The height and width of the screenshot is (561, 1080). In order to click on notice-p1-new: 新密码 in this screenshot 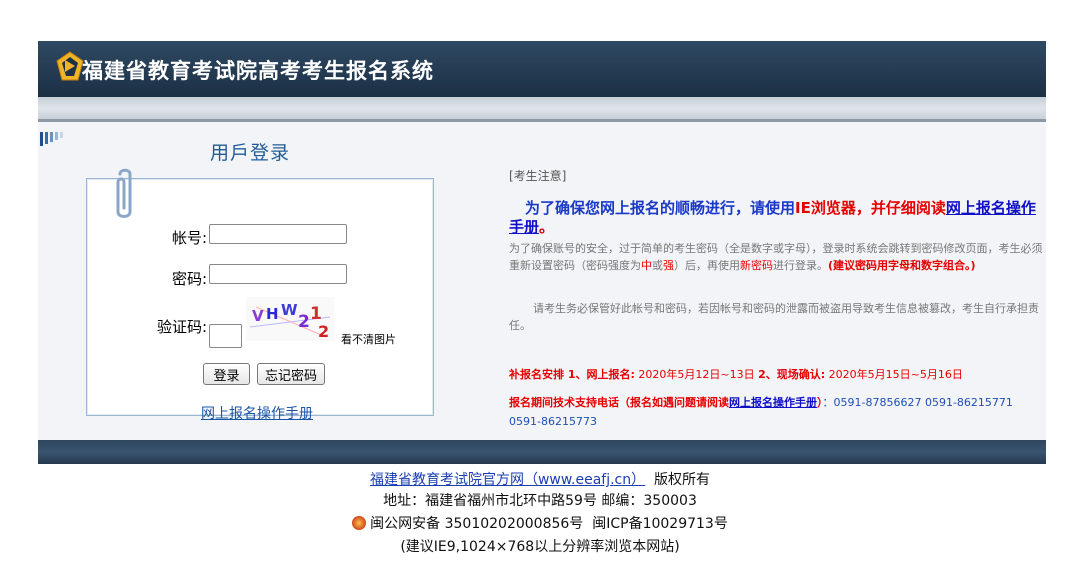, I will do `click(756, 265)`.